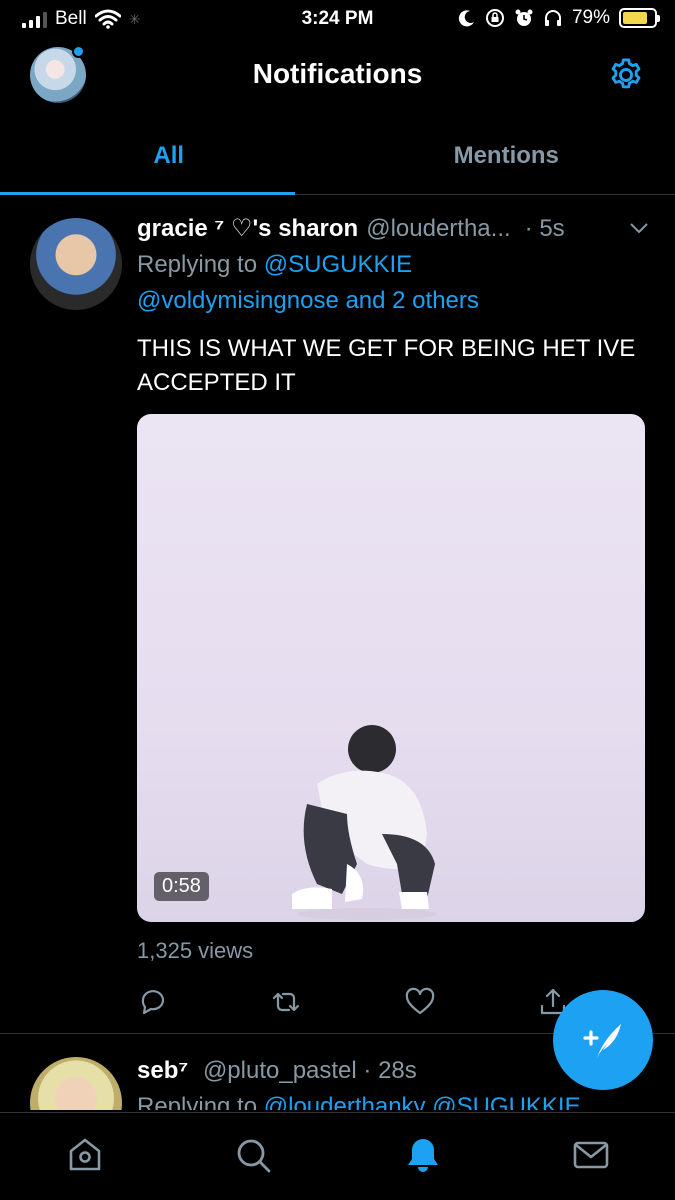 The height and width of the screenshot is (1200, 675). I want to click on messages-icon, so click(591, 1155).